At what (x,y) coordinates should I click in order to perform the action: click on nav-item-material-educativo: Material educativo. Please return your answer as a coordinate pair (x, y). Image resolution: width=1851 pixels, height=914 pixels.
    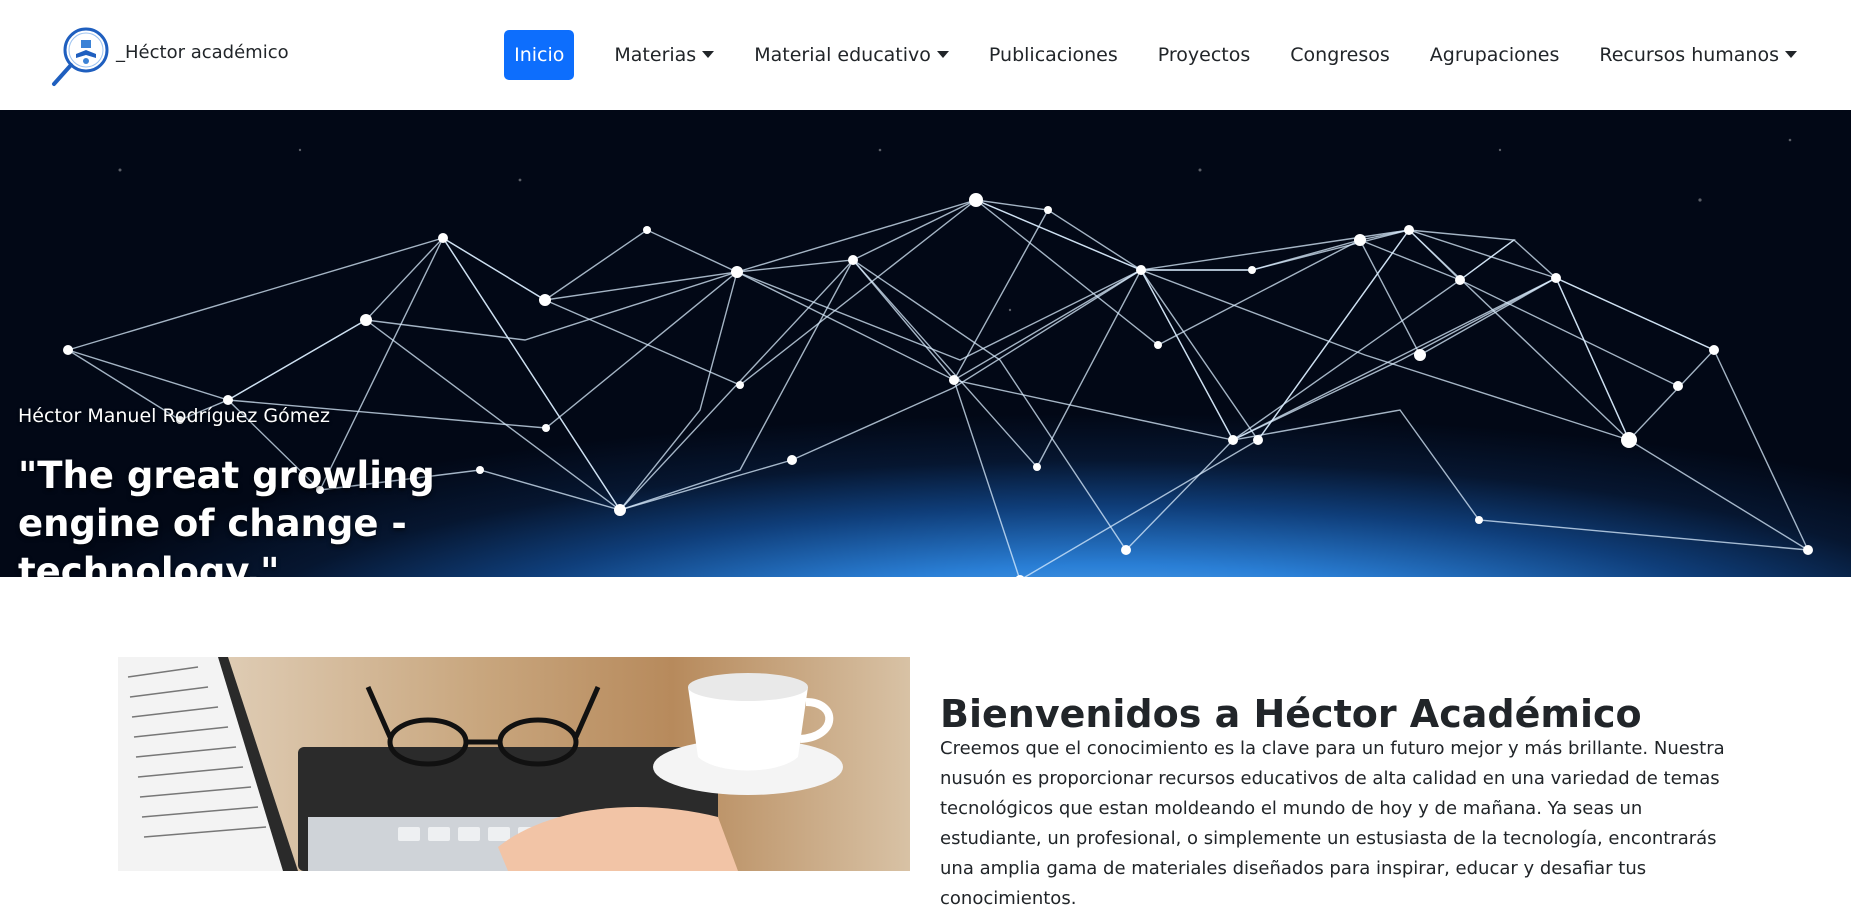
    Looking at the image, I should click on (851, 55).